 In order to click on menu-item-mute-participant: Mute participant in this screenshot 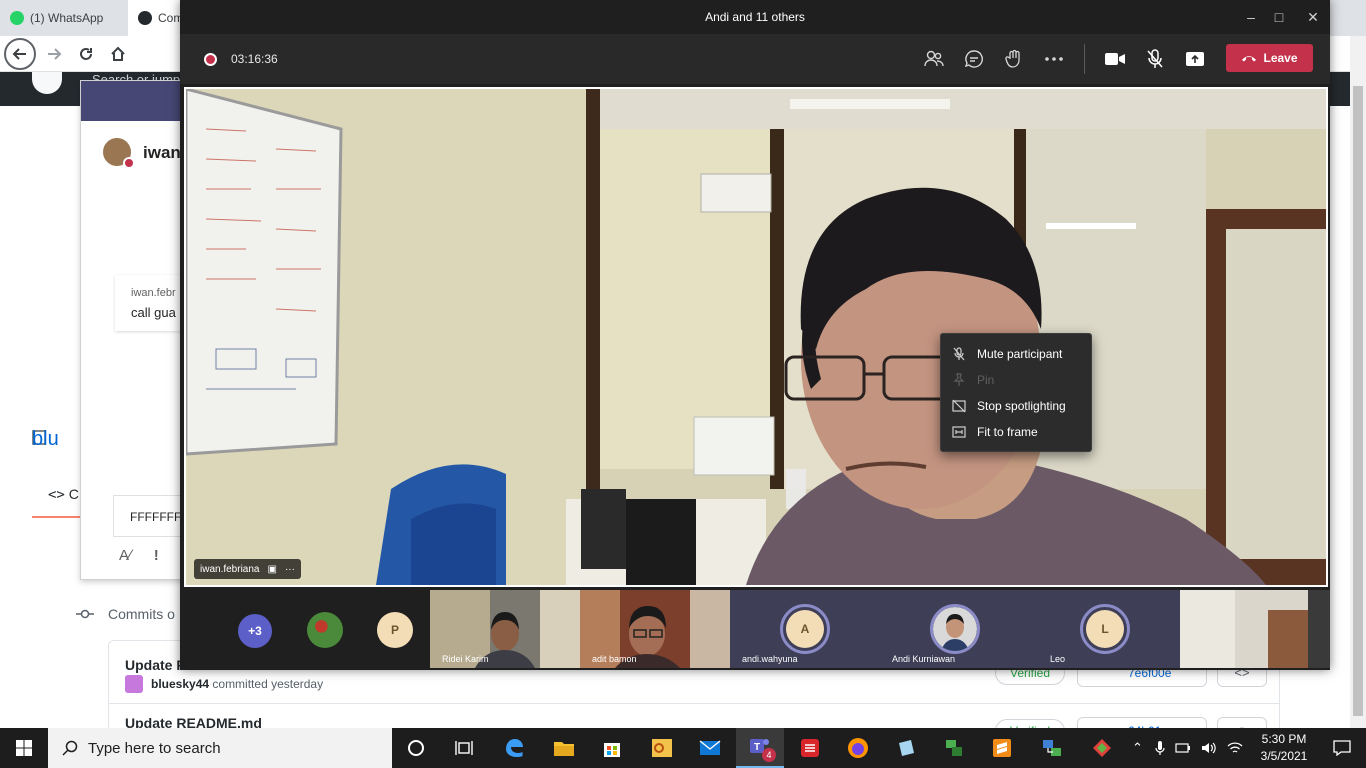, I will do `click(1017, 354)`.